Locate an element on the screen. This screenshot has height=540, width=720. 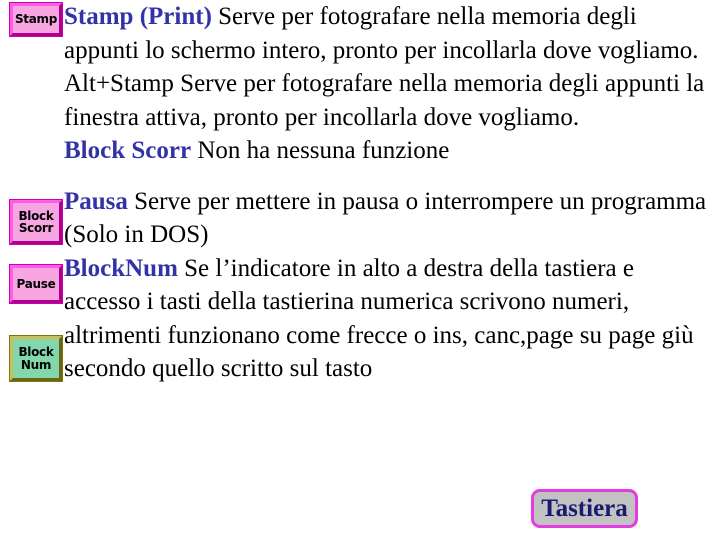
key-pause: Pause is located at coordinates (36, 284).